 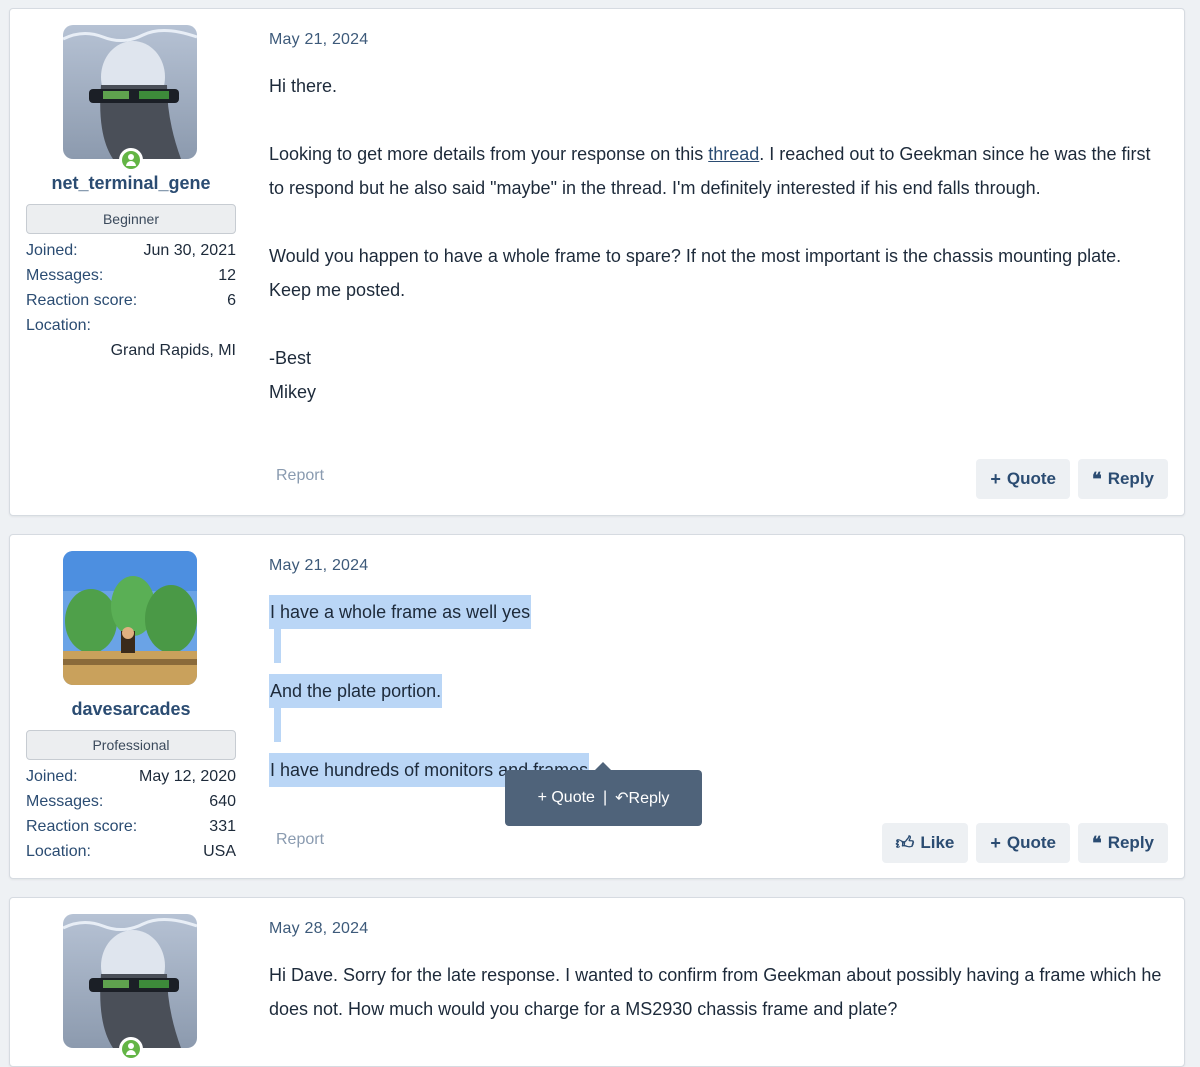 I want to click on selected-text: And the plate portion., so click(x=356, y=691).